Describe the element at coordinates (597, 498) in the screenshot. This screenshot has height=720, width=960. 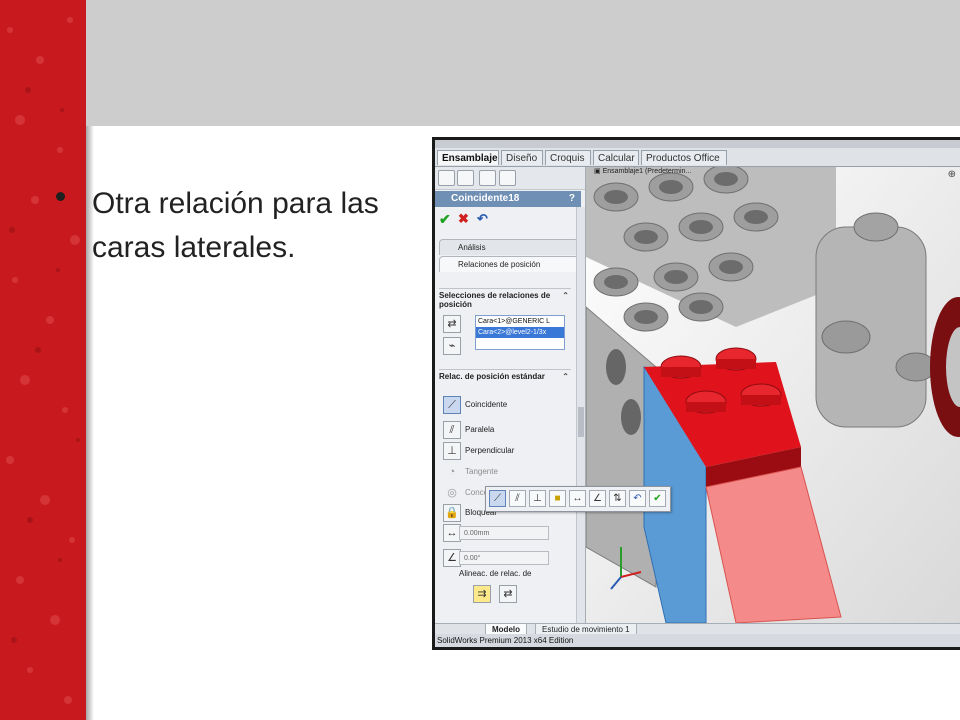
I see `angle-icon: ∠` at that location.